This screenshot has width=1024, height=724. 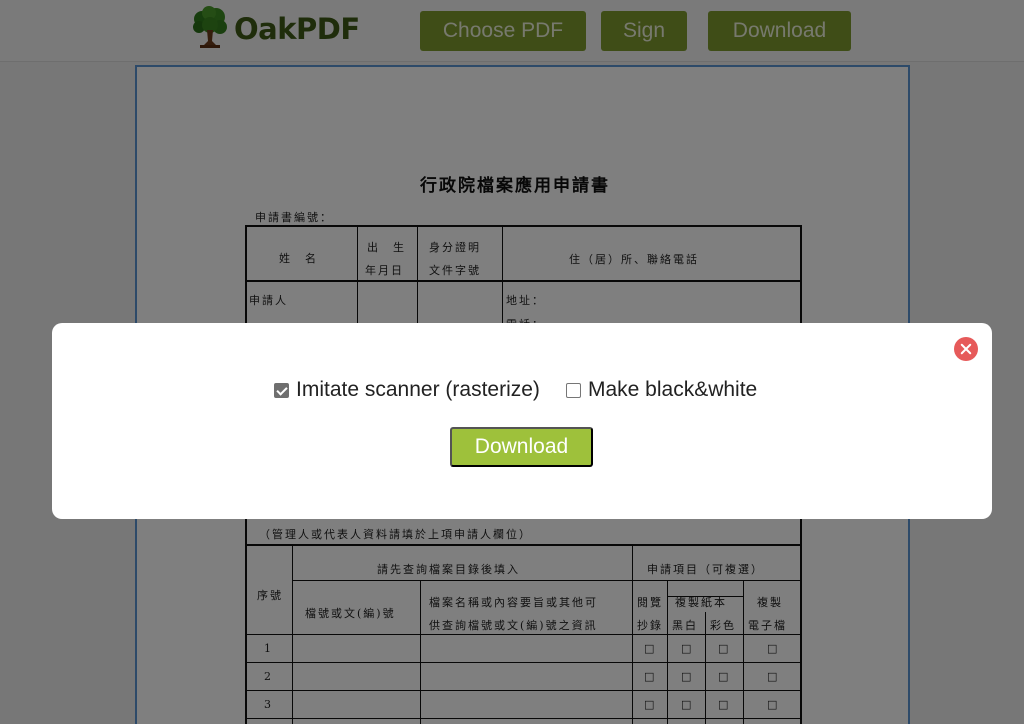 I want to click on imitate-scanner-option: Imitate scanner (rasterize), so click(x=407, y=390).